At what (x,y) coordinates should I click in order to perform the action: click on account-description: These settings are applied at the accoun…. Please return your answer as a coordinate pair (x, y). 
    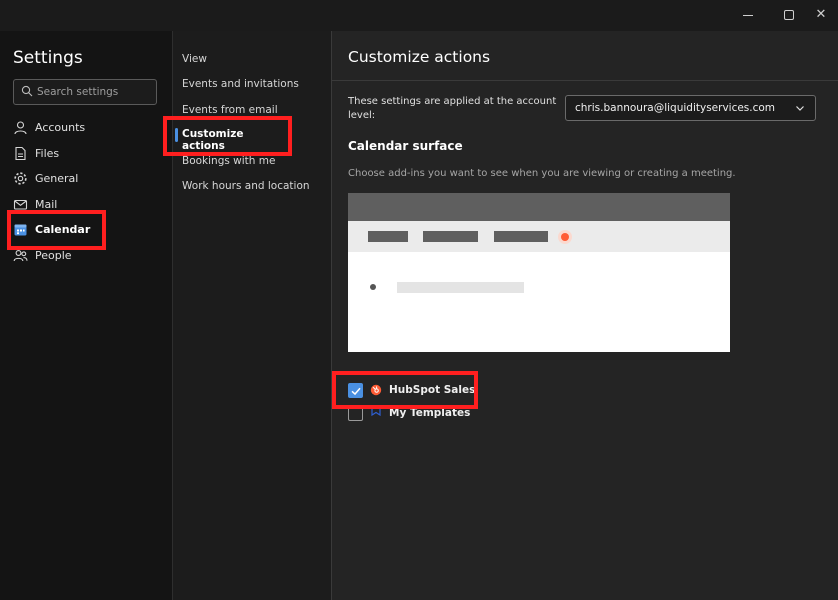
    Looking at the image, I should click on (452, 108).